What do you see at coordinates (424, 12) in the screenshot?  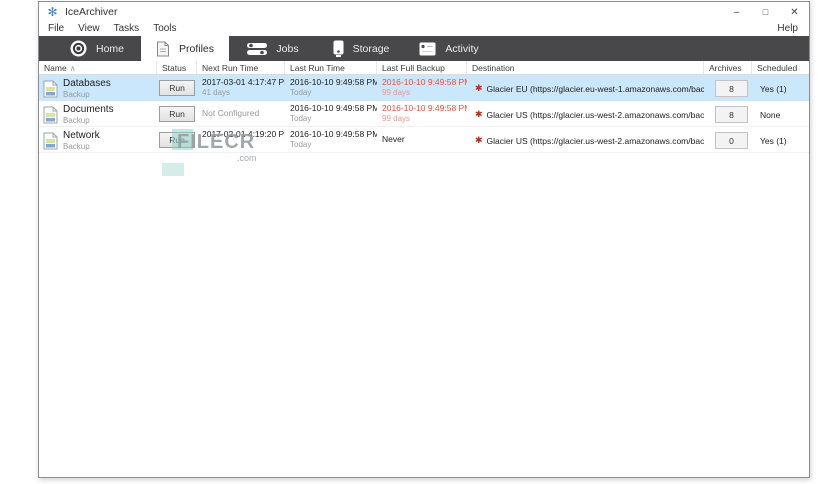 I see `title-bar: ✻ IceArchiver – □ ✕` at bounding box center [424, 12].